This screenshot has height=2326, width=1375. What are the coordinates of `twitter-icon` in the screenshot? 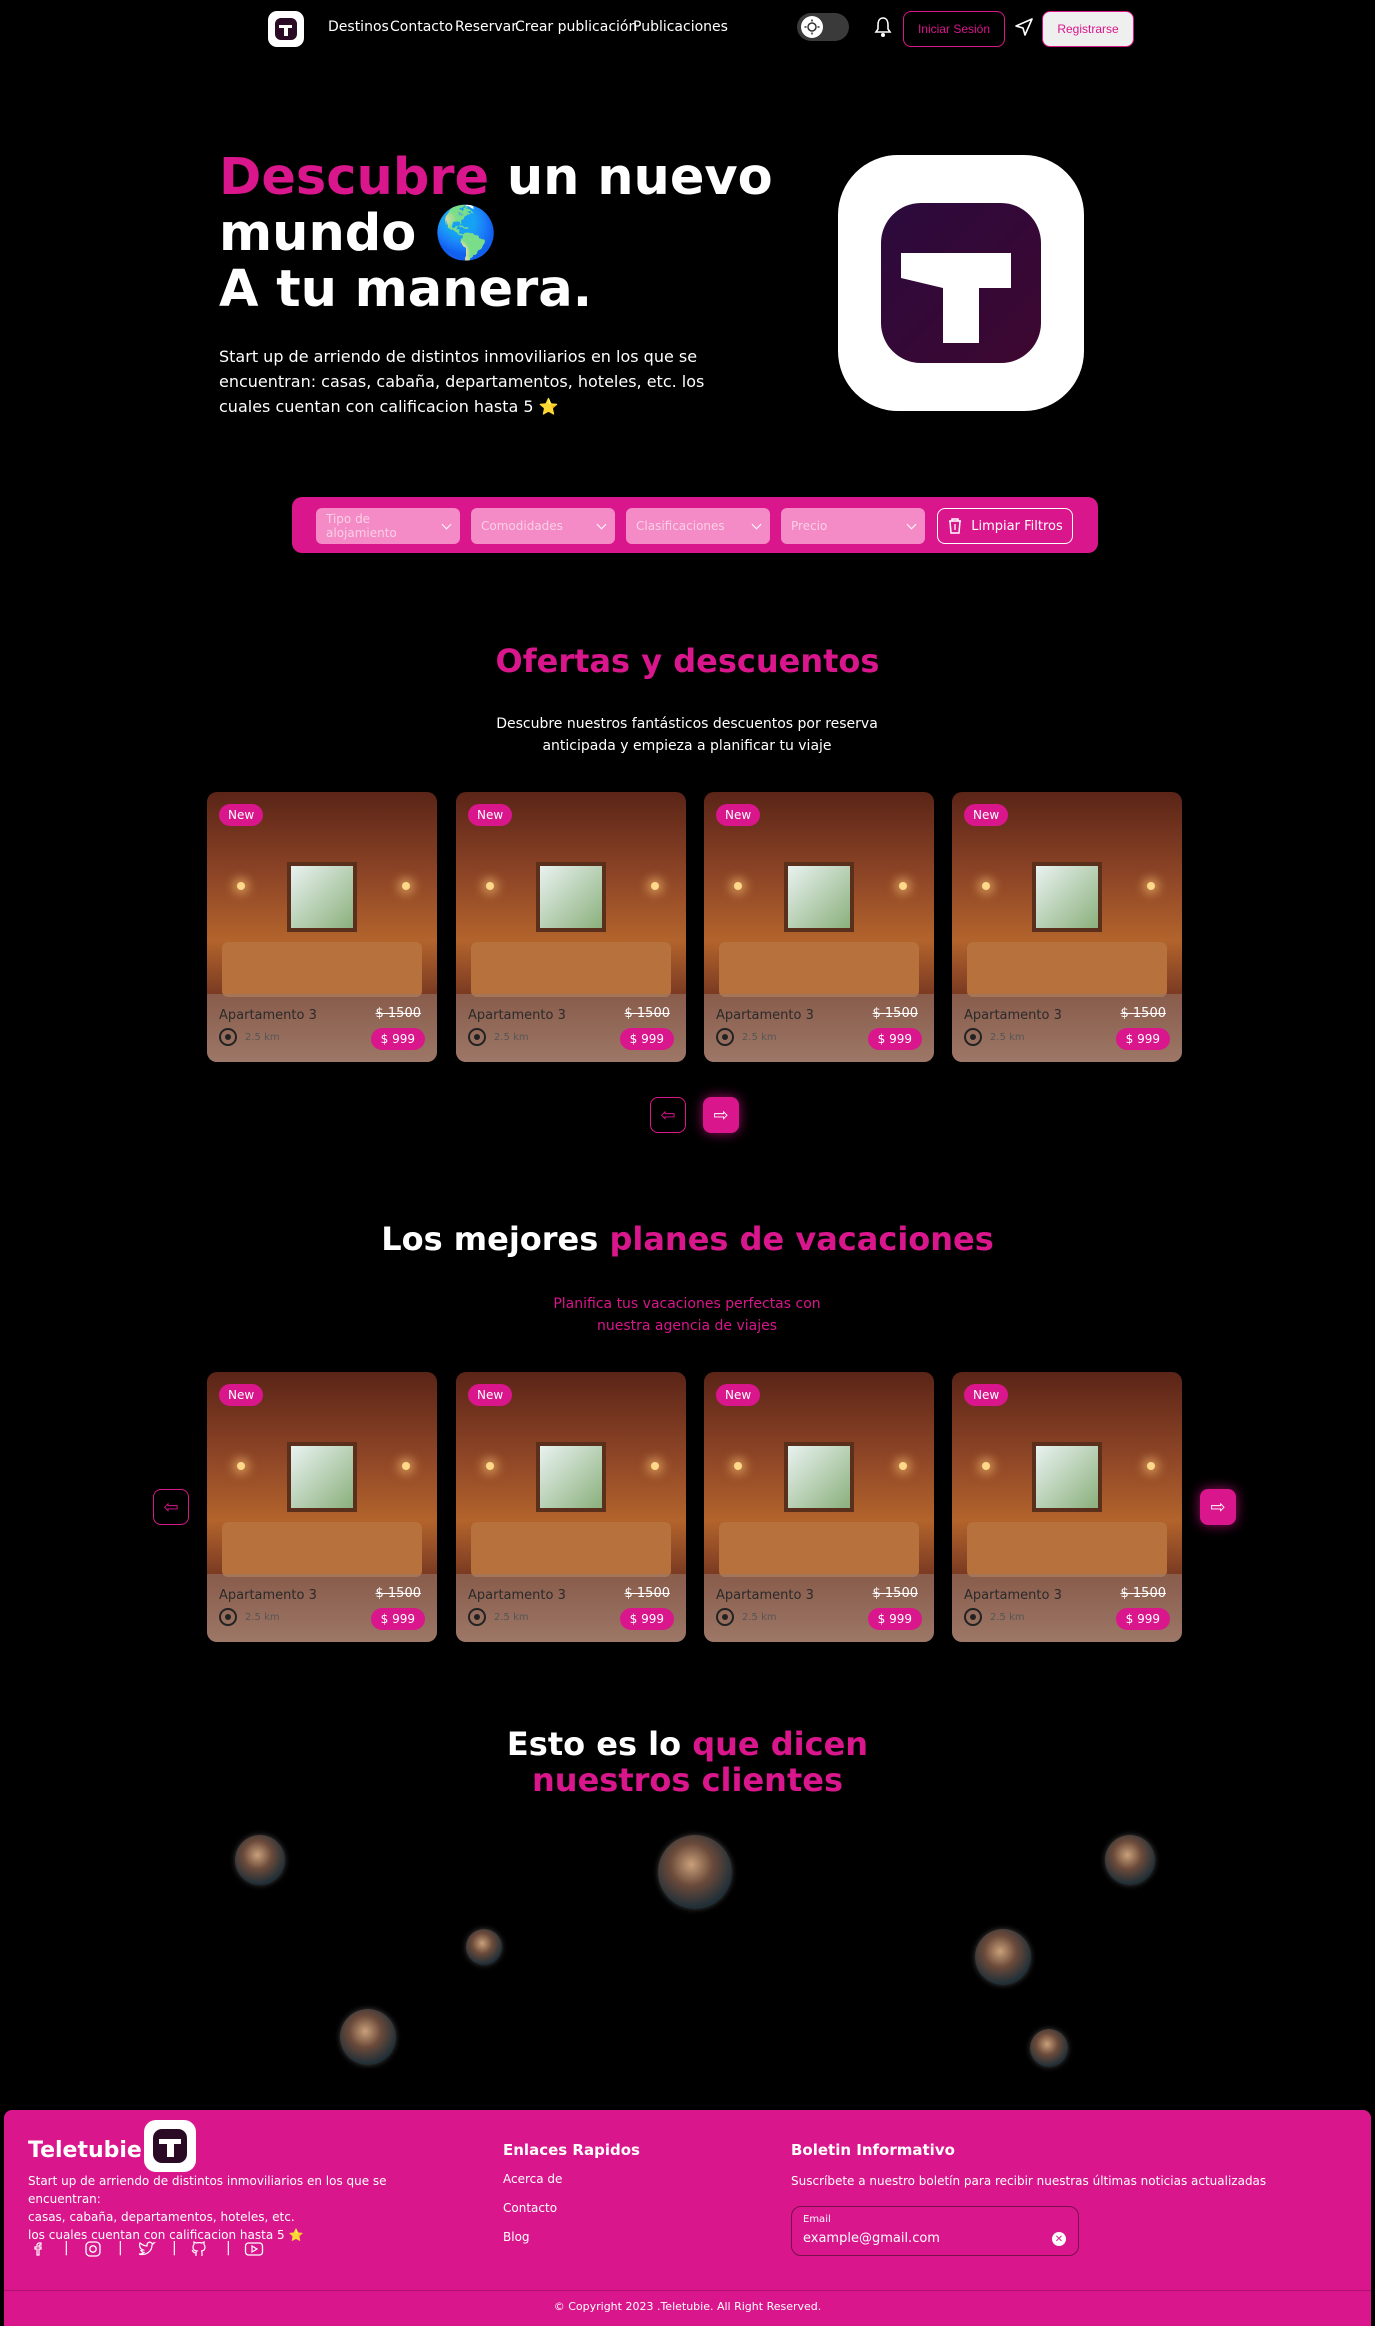 It's located at (147, 2250).